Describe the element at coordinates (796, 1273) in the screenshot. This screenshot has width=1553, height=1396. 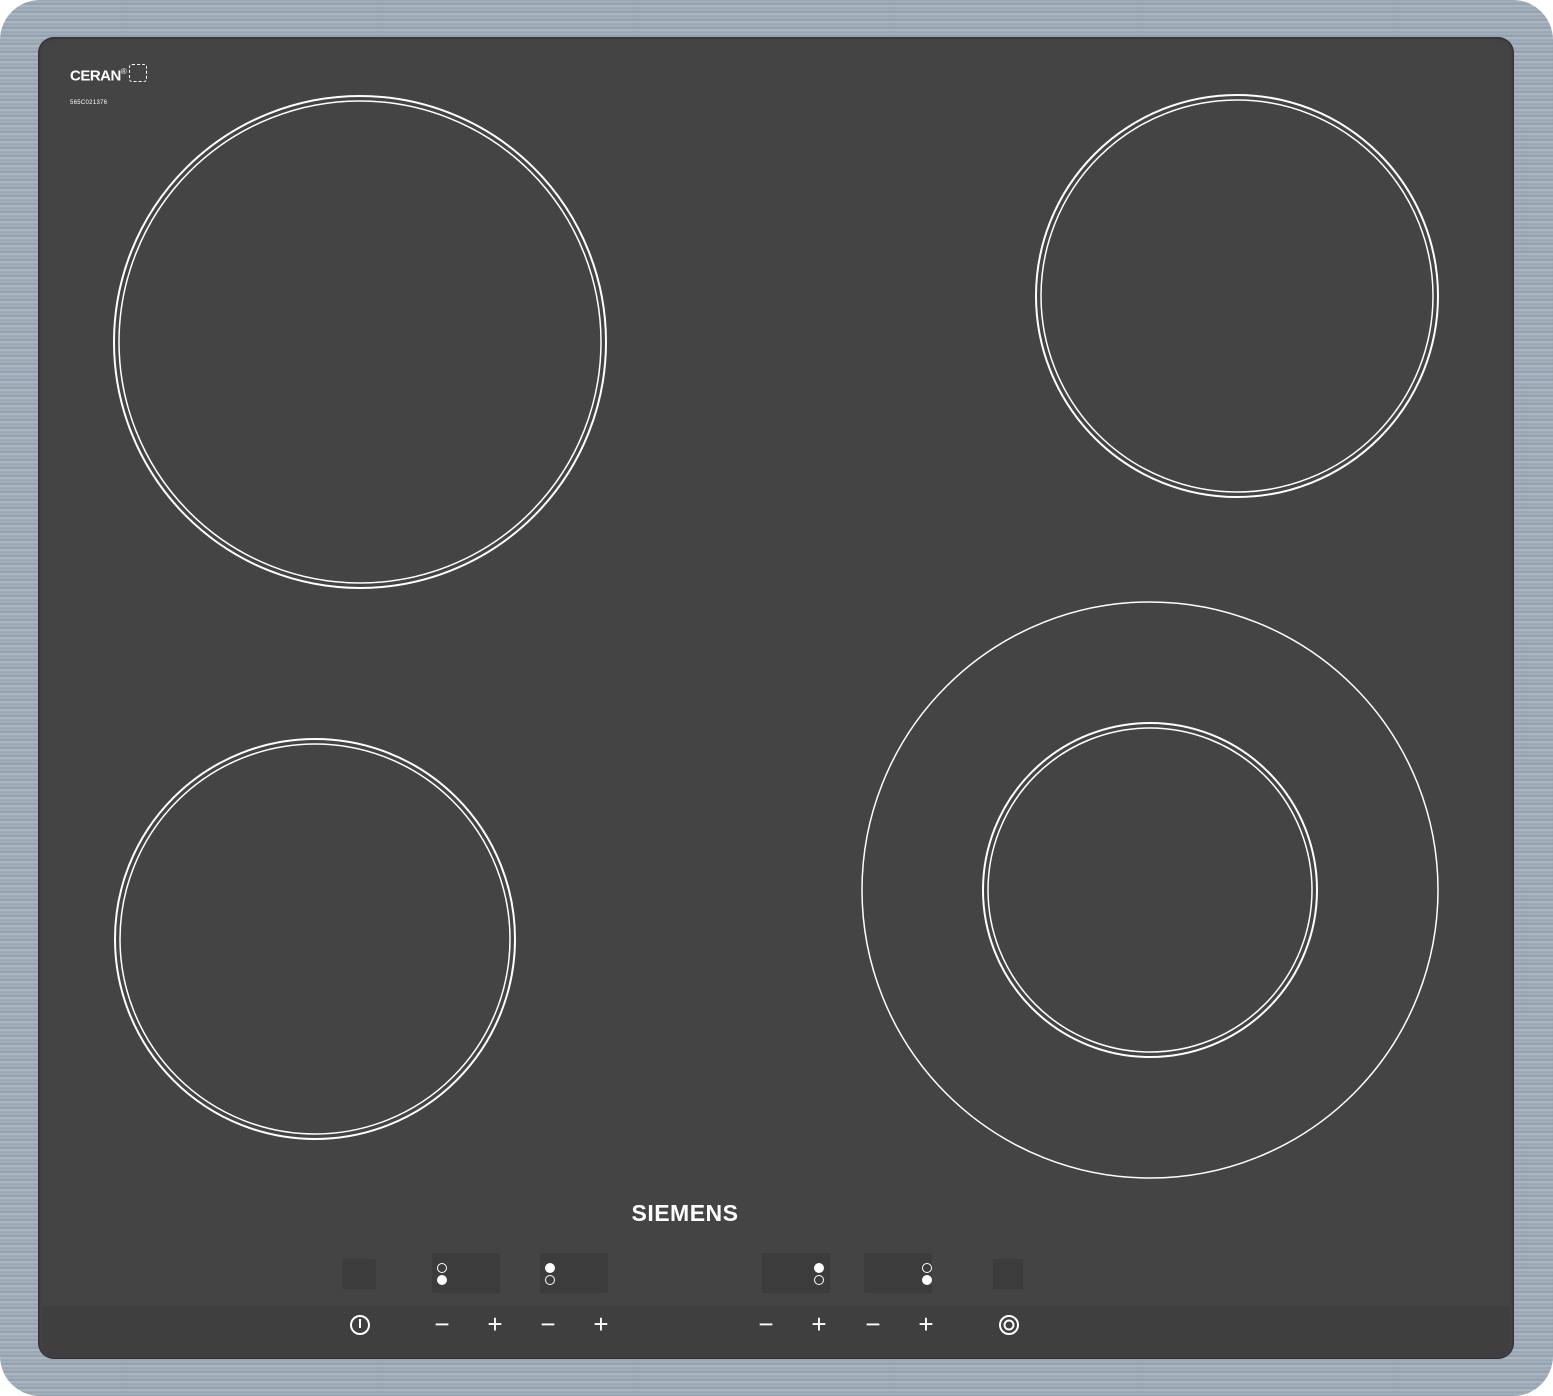
I see `zone-display-rear-right` at that location.